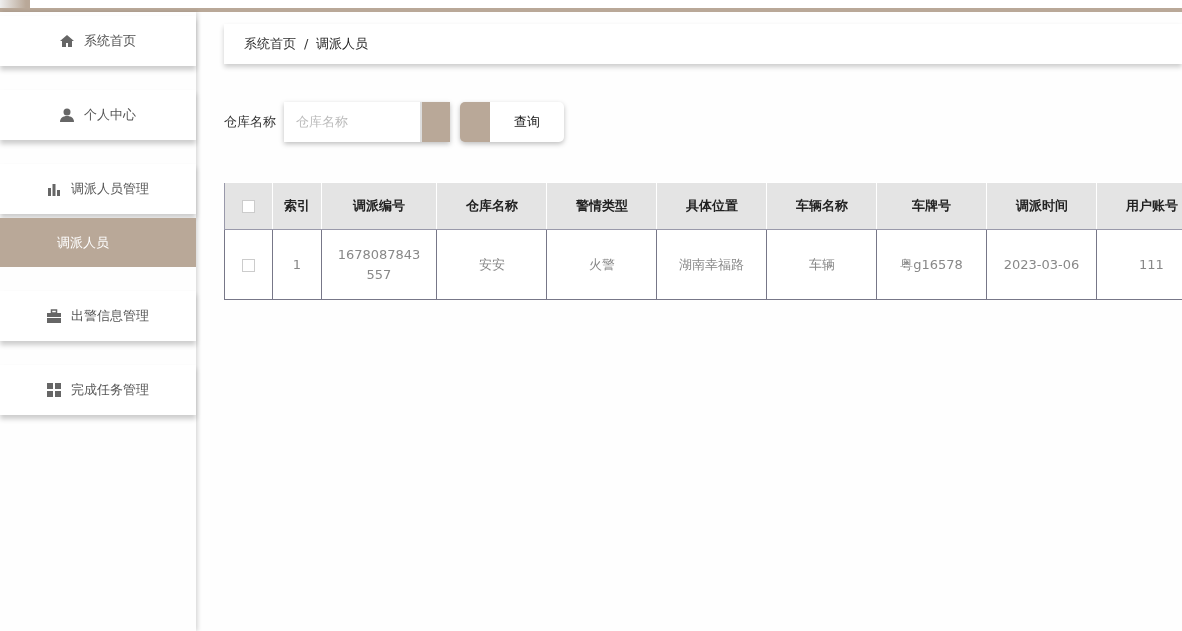 The image size is (1182, 631). What do you see at coordinates (98, 316) in the screenshot?
I see `sidebar-item: 出警信息管理` at bounding box center [98, 316].